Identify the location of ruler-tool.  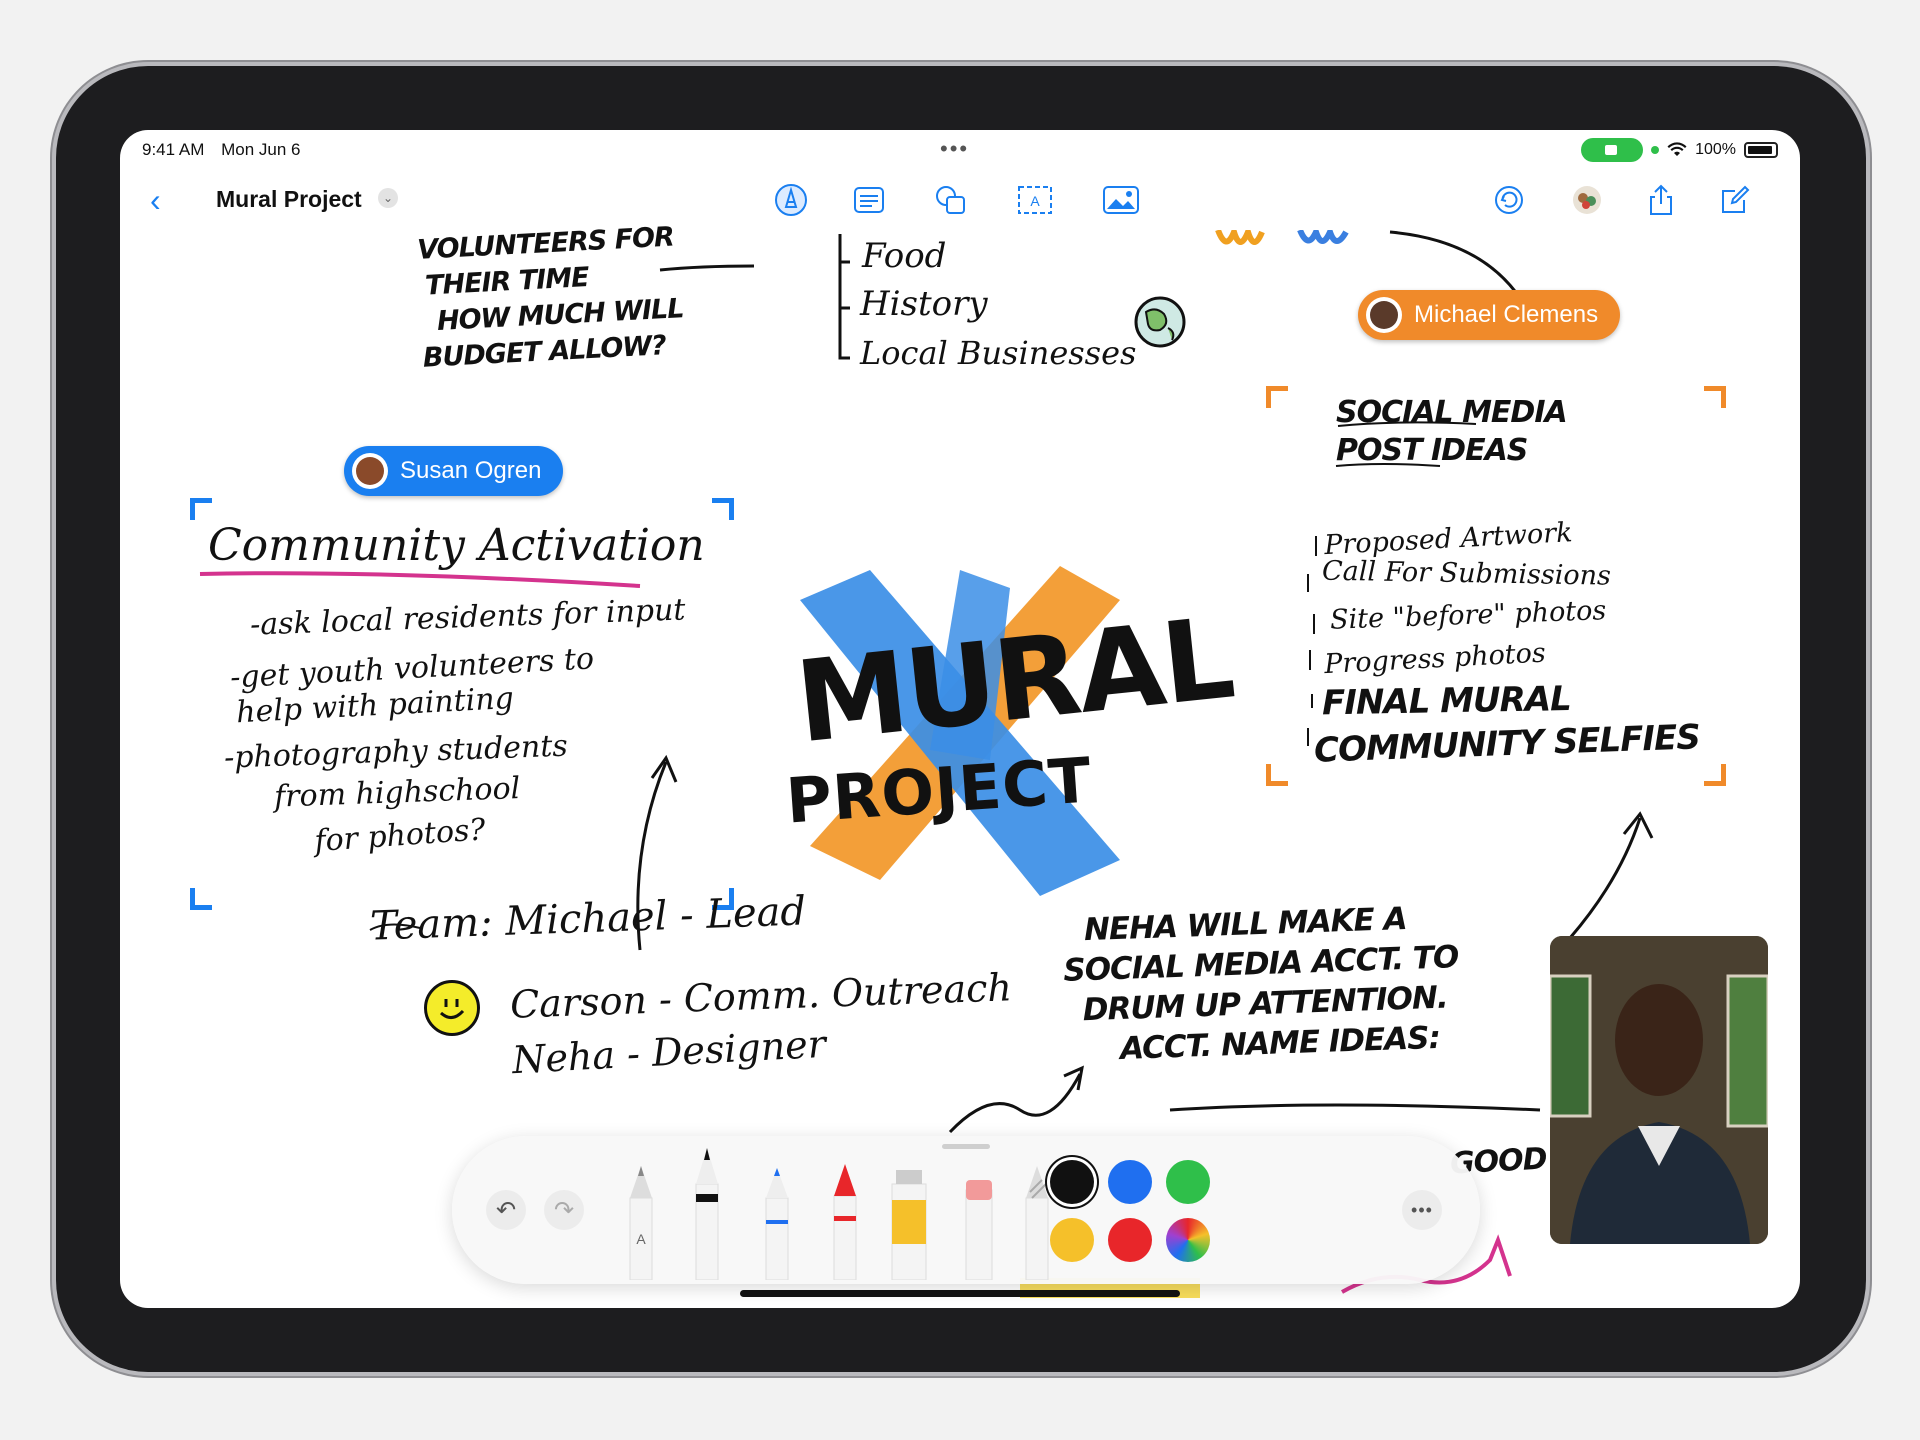
(1037, 1223).